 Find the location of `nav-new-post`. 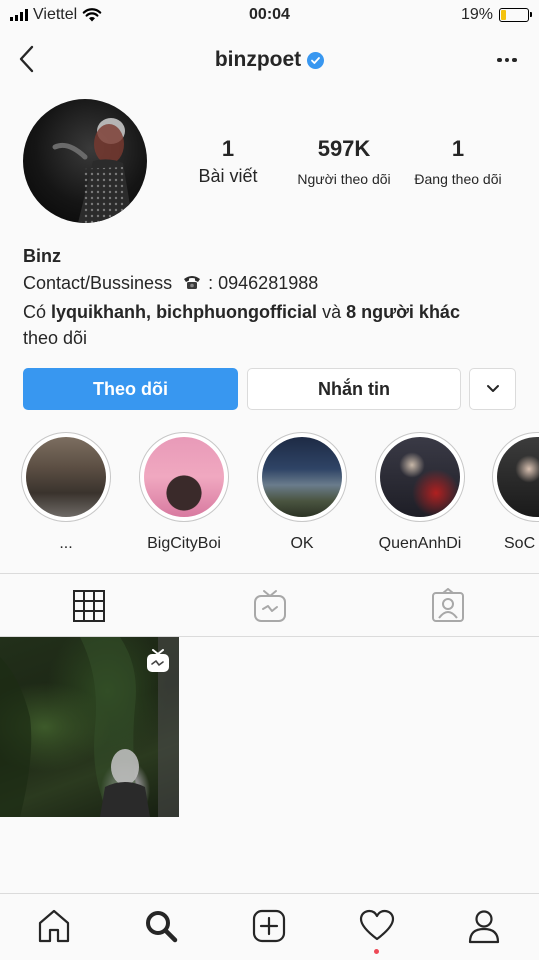

nav-new-post is located at coordinates (269, 926).